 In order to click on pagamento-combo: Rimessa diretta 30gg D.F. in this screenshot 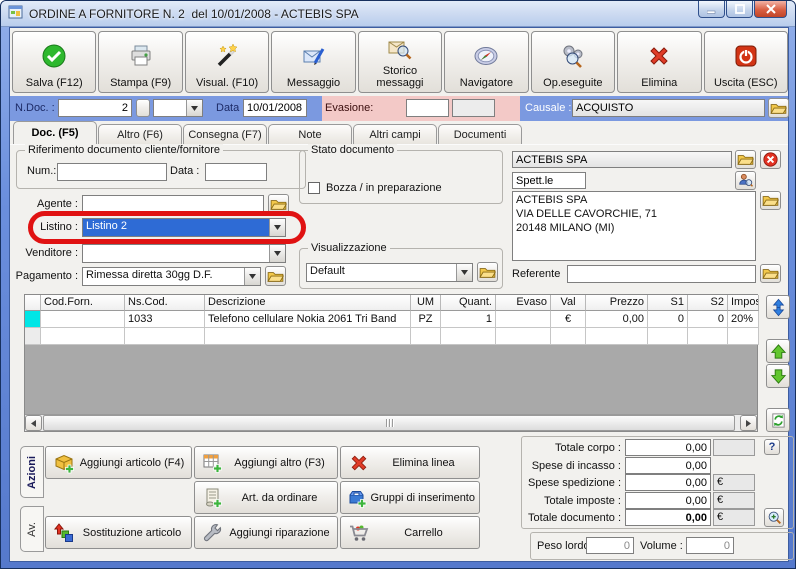, I will do `click(171, 276)`.